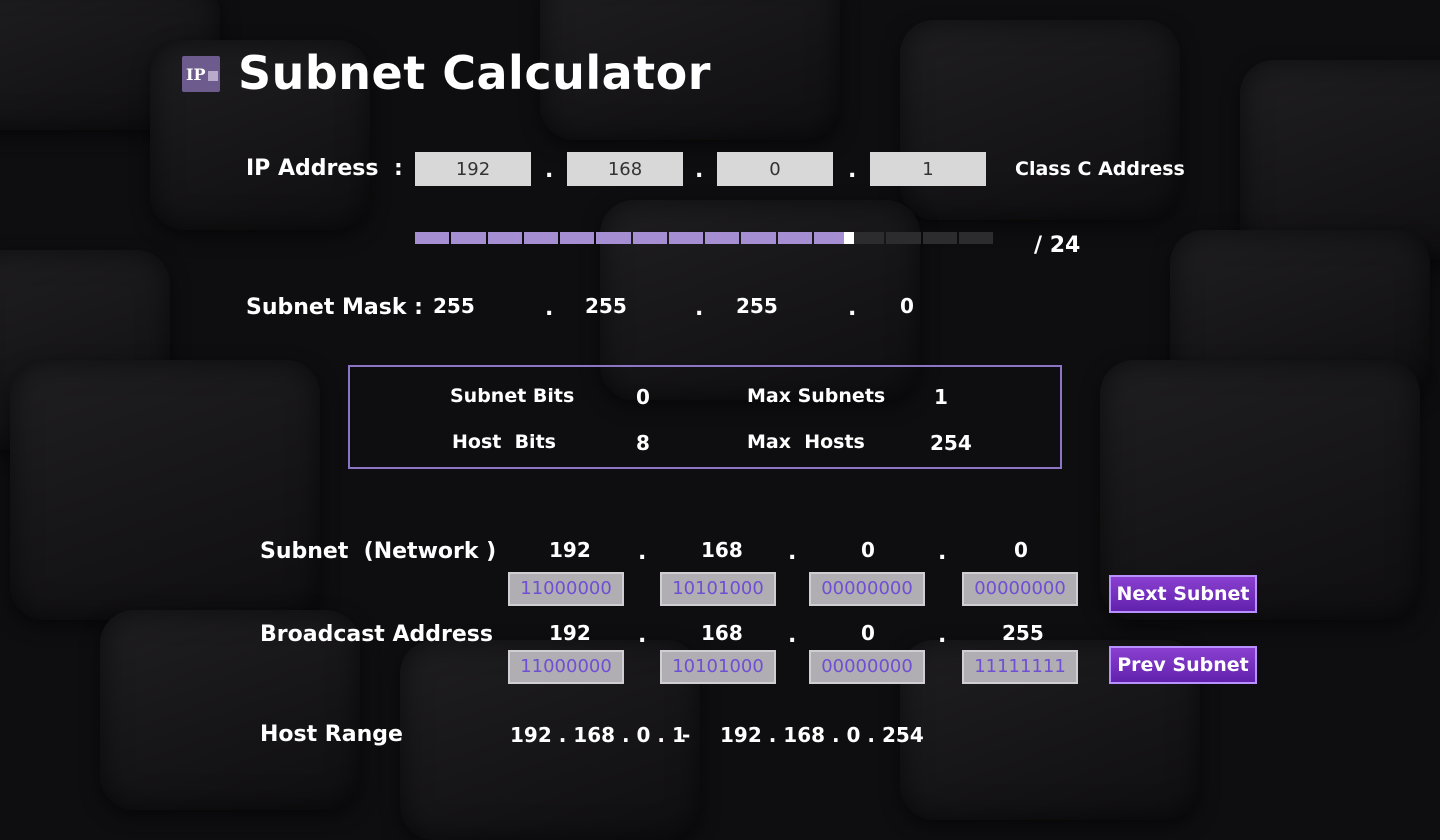 The height and width of the screenshot is (840, 1440). What do you see at coordinates (570, 633) in the screenshot?
I see `broadcast-octet-1: 192` at bounding box center [570, 633].